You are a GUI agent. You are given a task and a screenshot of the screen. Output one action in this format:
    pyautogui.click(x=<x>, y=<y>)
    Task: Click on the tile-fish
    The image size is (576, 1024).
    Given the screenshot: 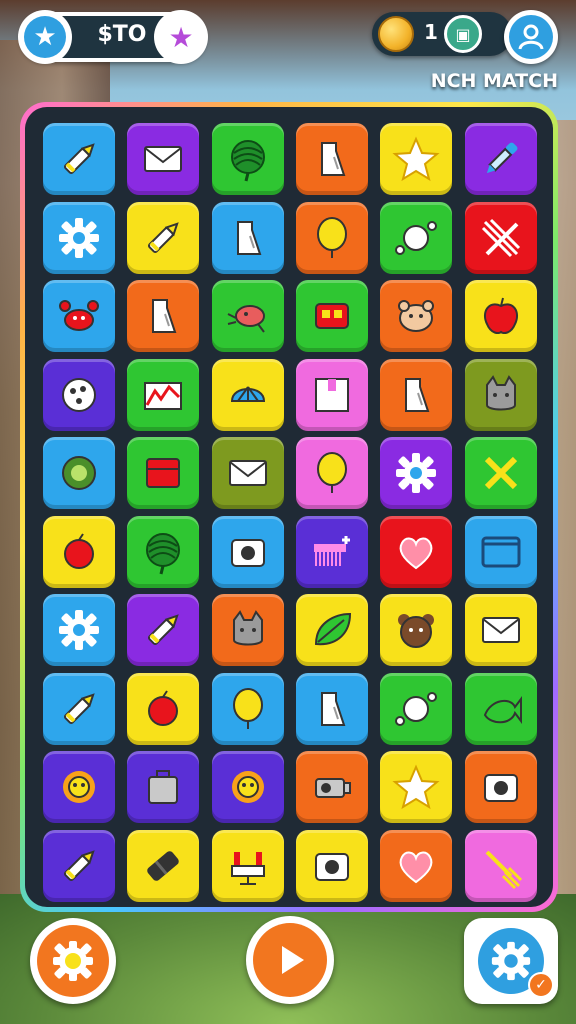 What is the action you would take?
    pyautogui.click(x=500, y=708)
    